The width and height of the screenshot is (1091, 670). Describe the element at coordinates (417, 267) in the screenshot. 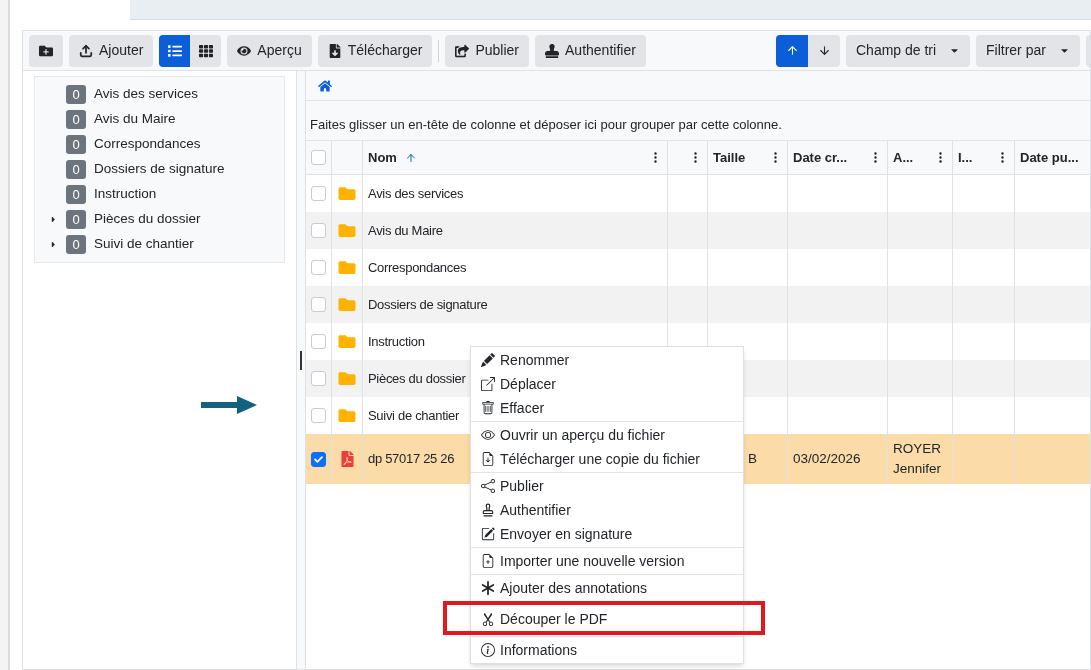

I see `table-cell-text: Correspondances` at that location.